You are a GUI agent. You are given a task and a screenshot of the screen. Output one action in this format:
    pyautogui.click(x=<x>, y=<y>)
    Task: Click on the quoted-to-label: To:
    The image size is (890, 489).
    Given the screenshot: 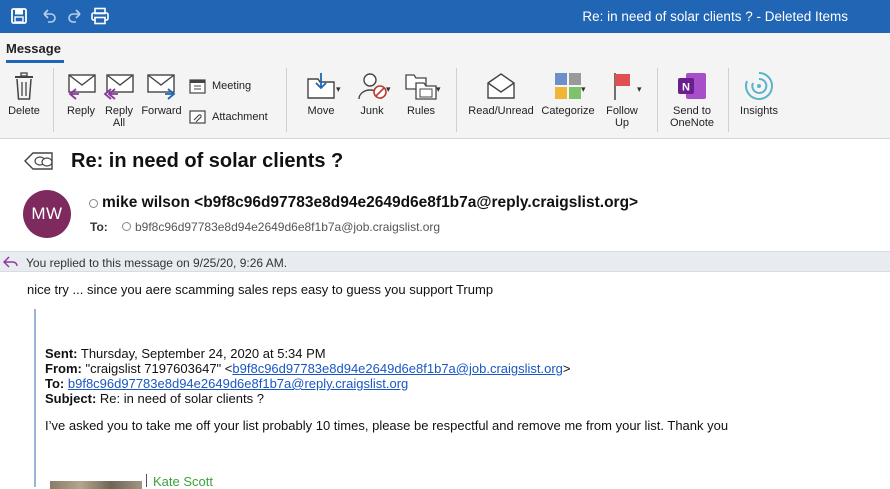 What is the action you would take?
    pyautogui.click(x=55, y=383)
    